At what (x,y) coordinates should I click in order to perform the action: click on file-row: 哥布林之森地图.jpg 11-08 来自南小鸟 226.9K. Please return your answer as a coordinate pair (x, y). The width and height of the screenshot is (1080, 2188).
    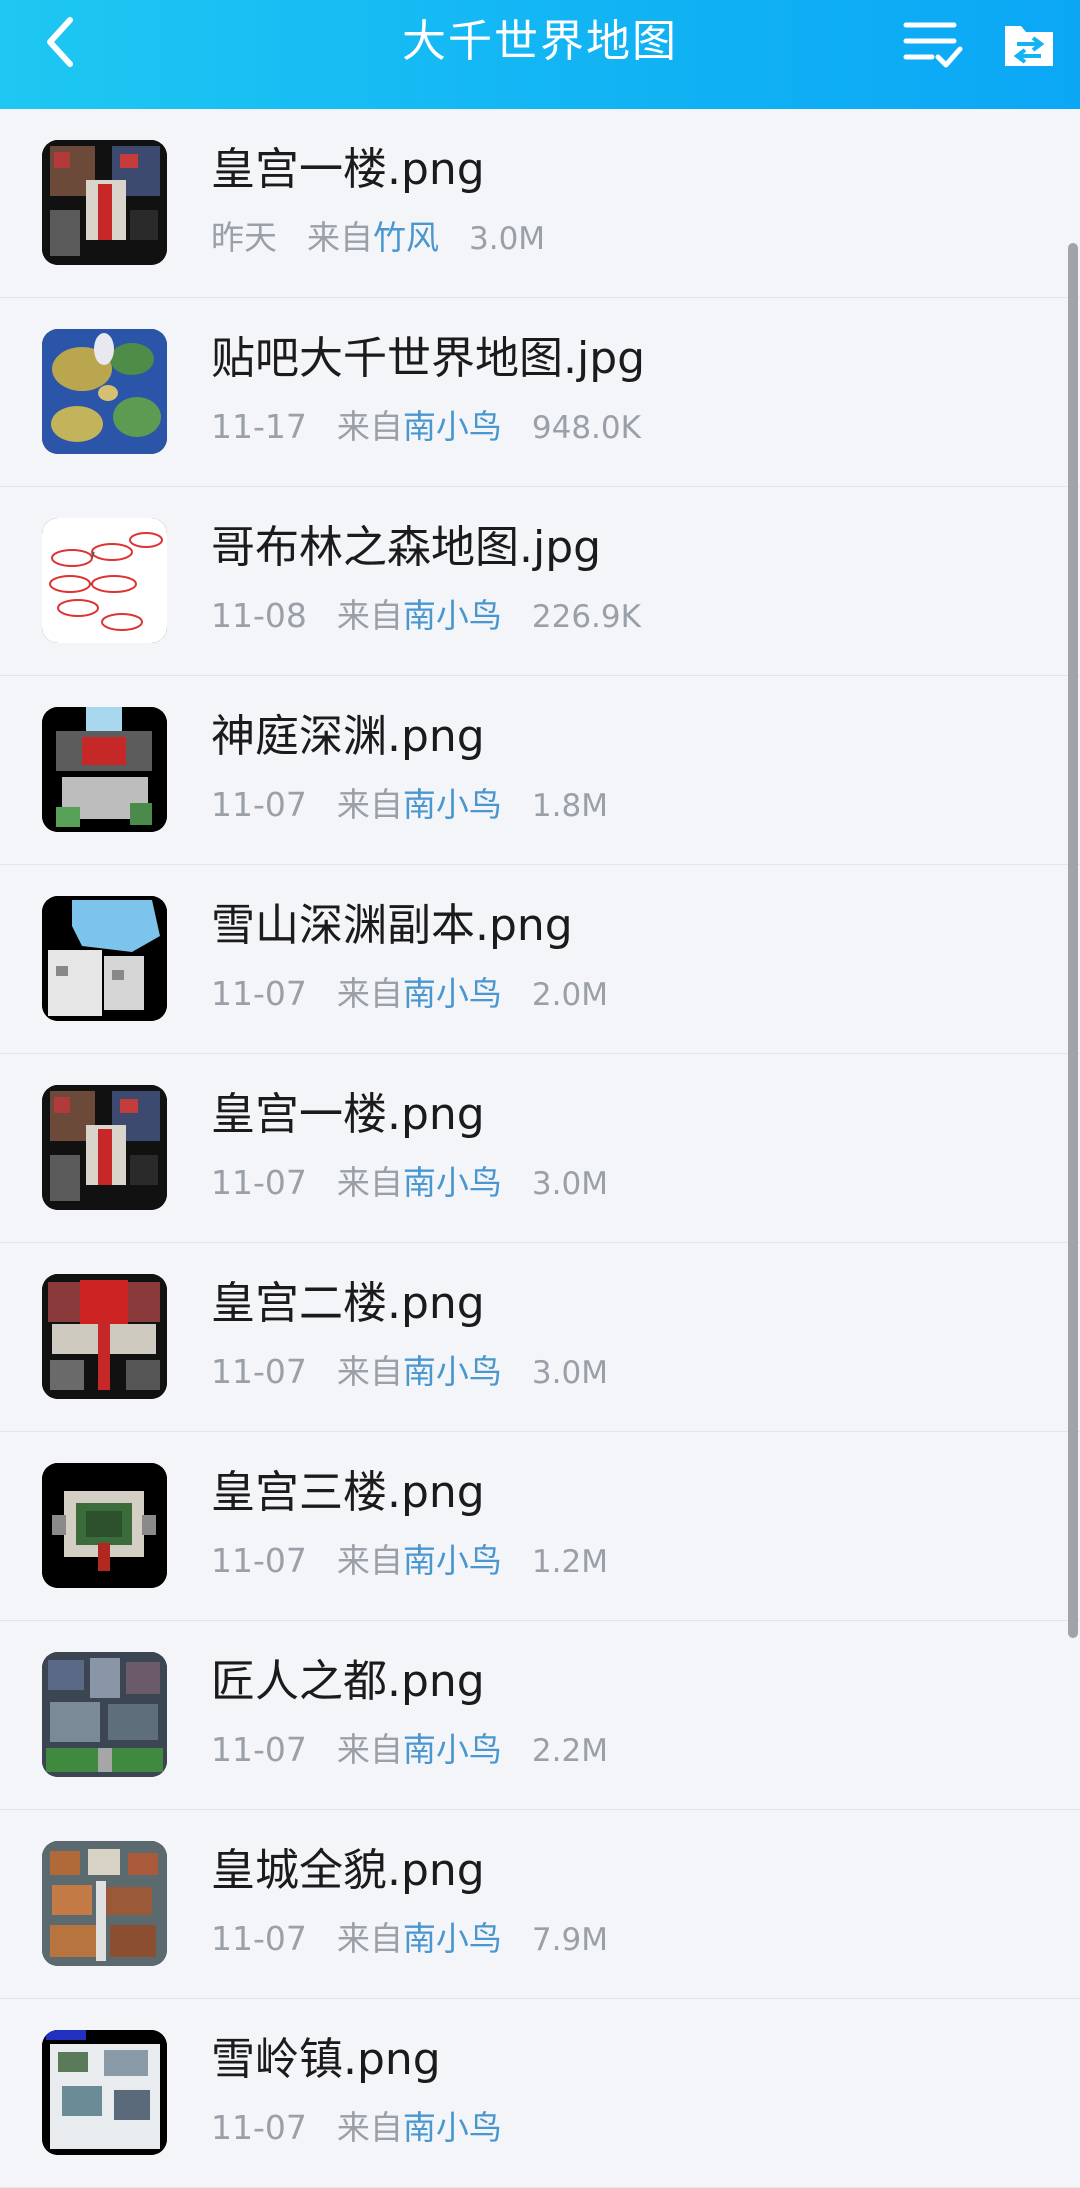
    Looking at the image, I should click on (540, 581).